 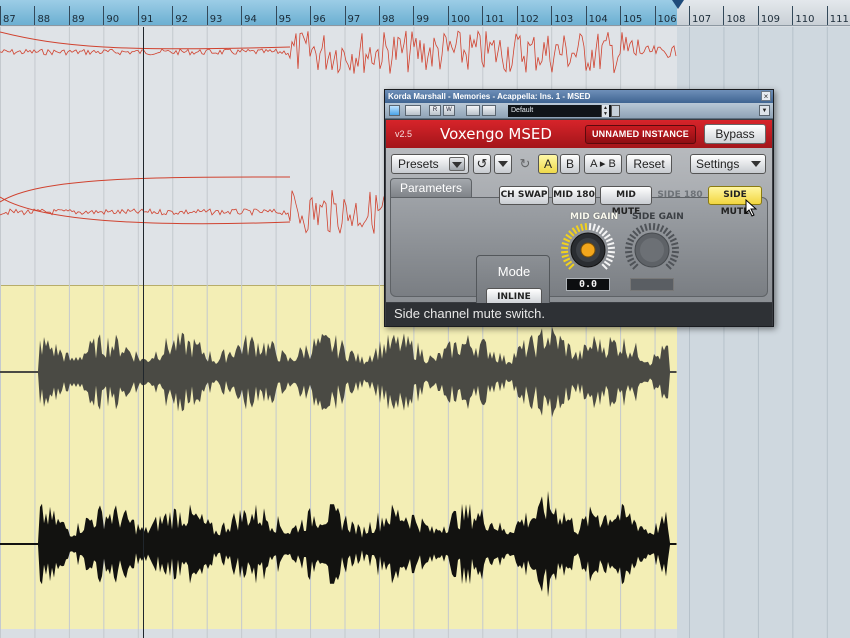 I want to click on instance-name-button: UNNAMED INSTANCE, so click(x=640, y=134).